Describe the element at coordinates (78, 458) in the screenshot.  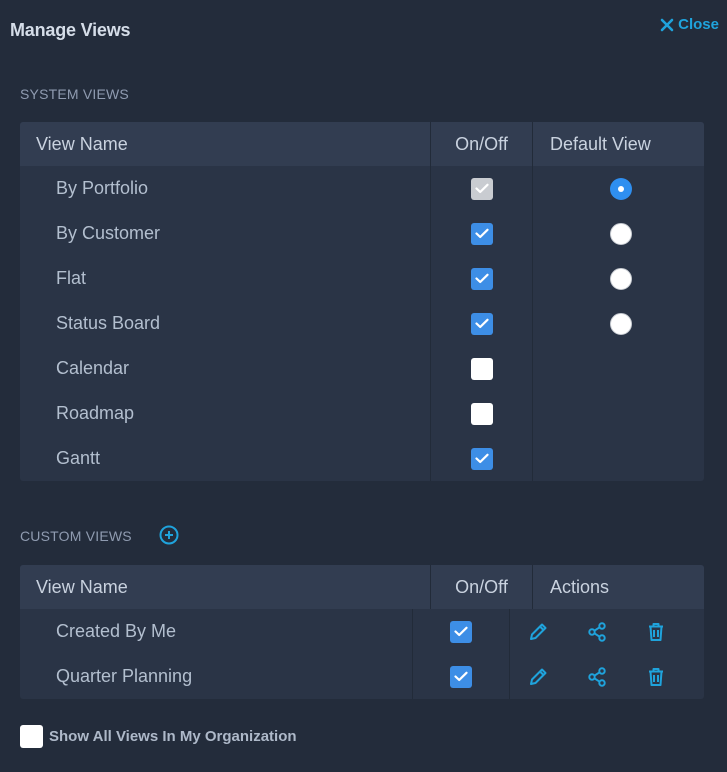
I see `view-name: Gantt` at that location.